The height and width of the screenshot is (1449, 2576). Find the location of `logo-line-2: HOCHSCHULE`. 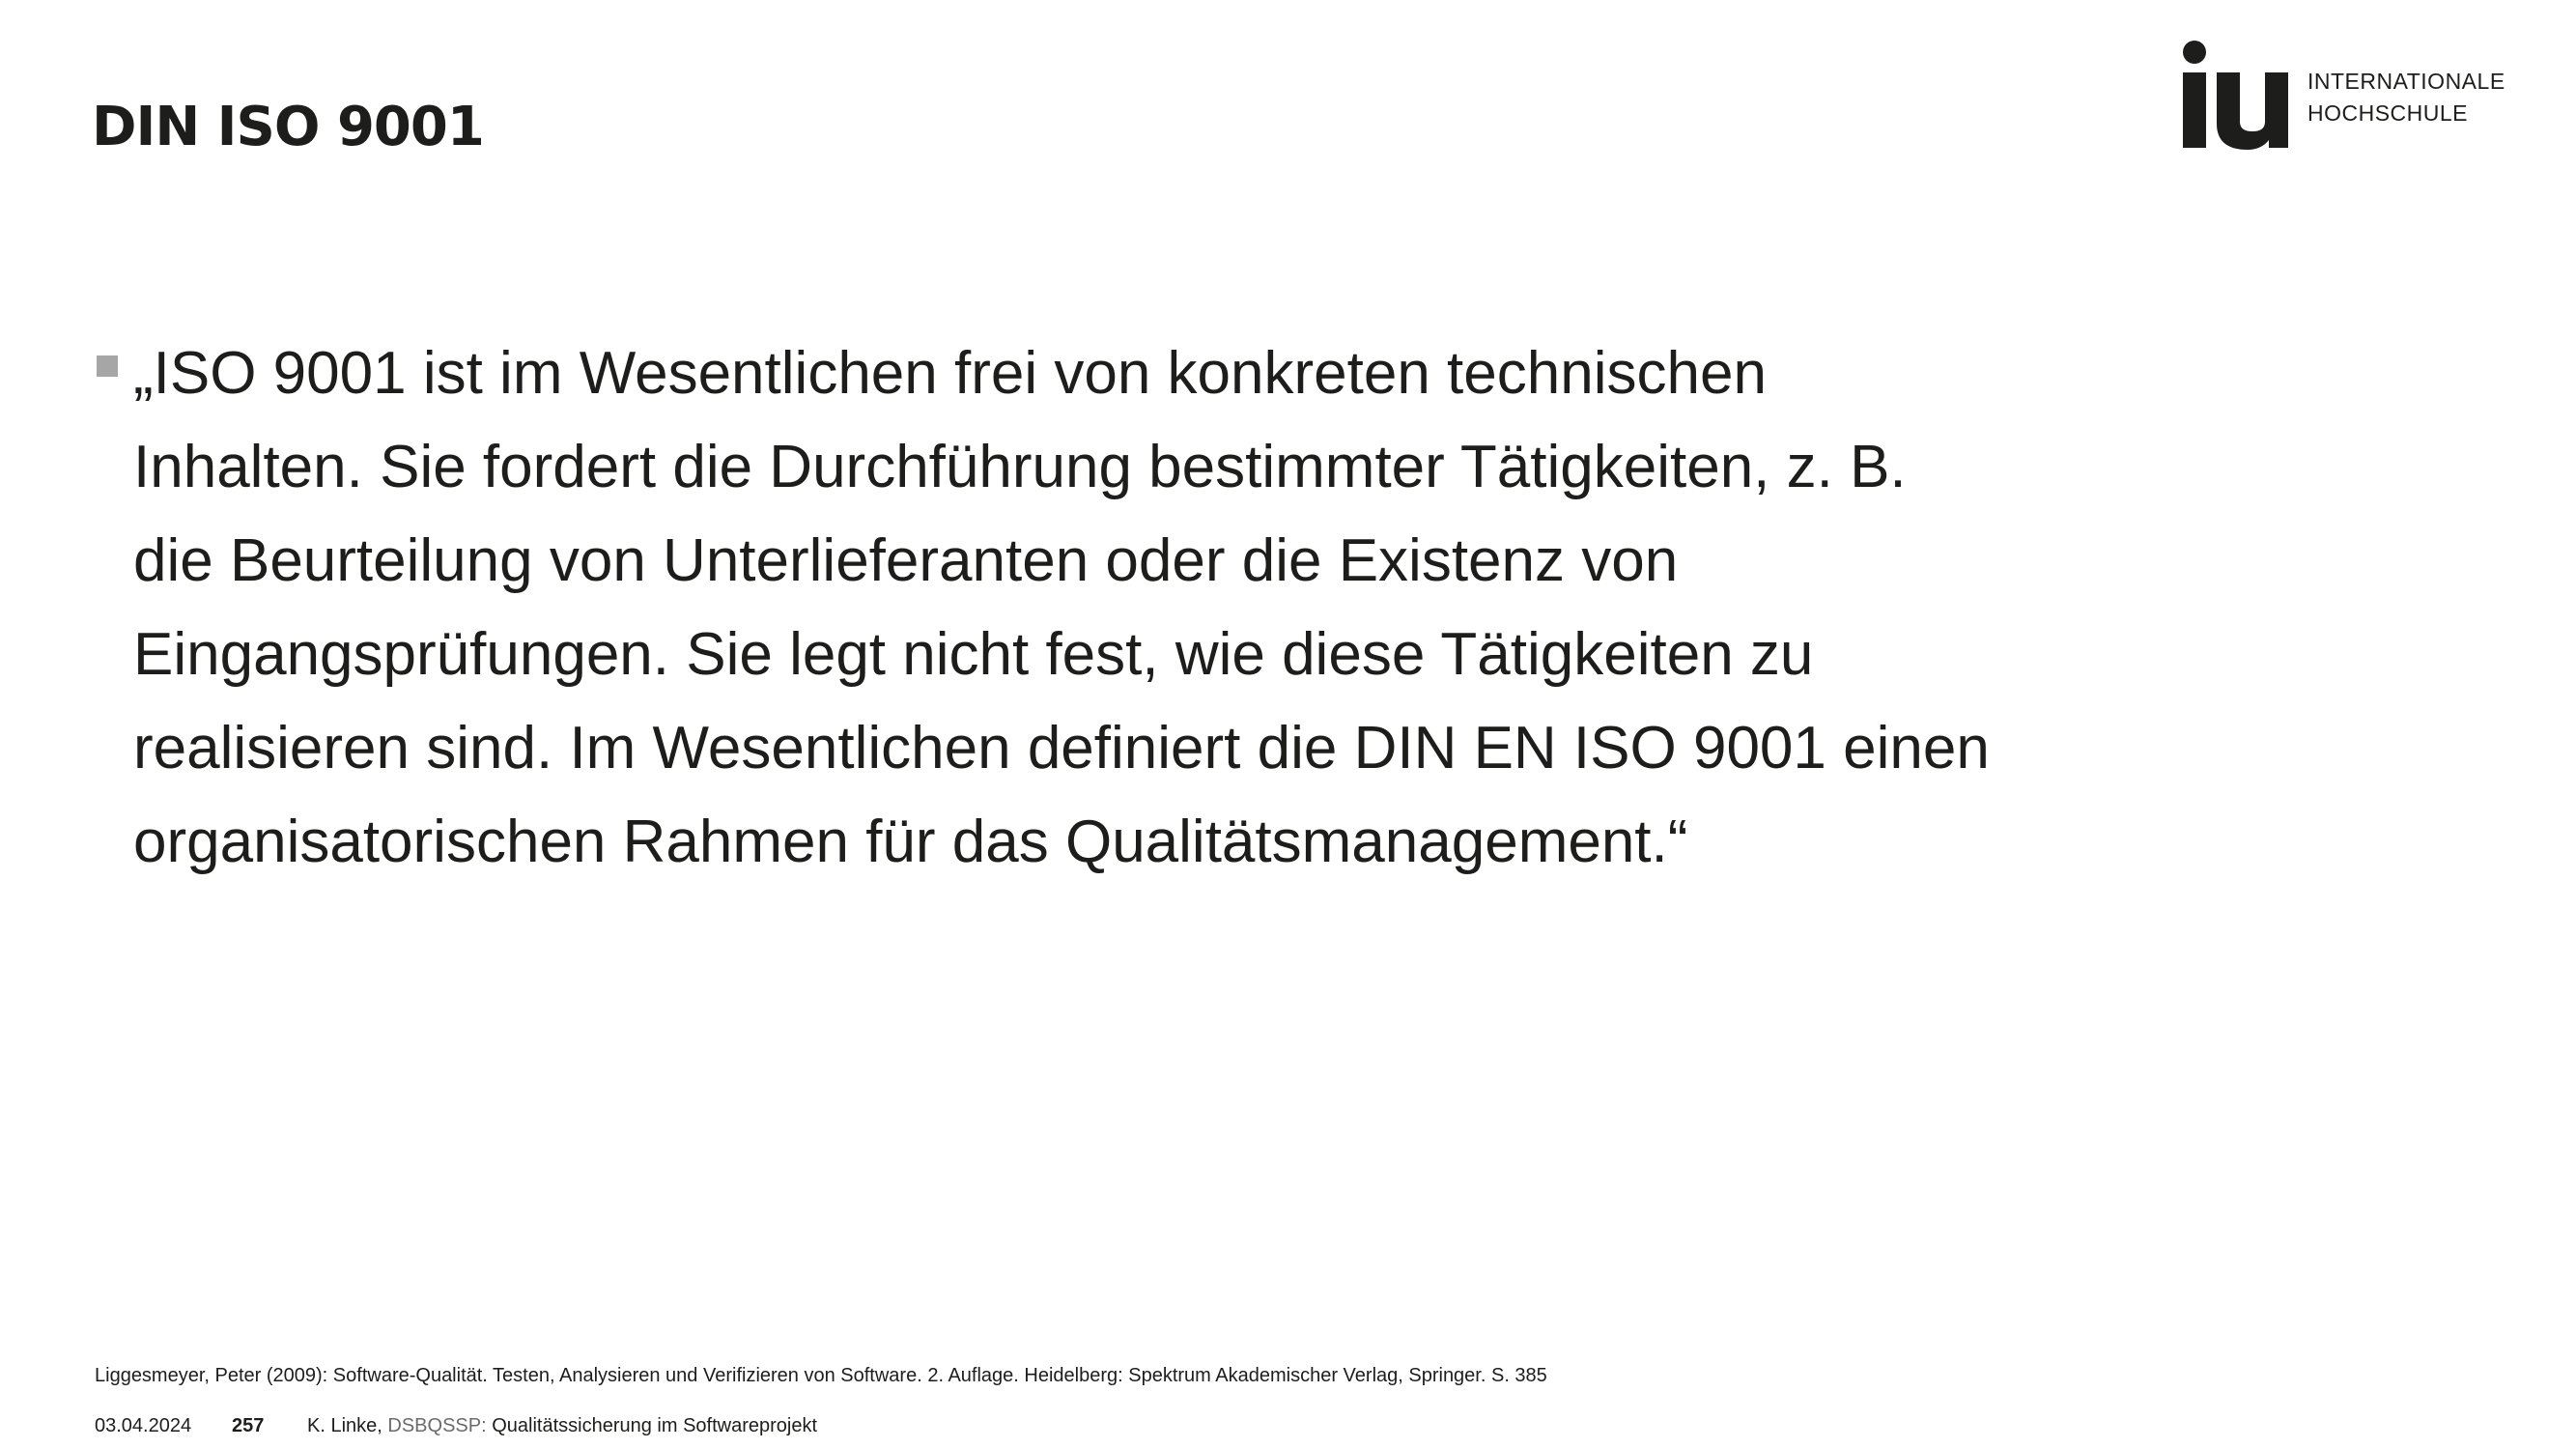

logo-line-2: HOCHSCHULE is located at coordinates (2388, 113).